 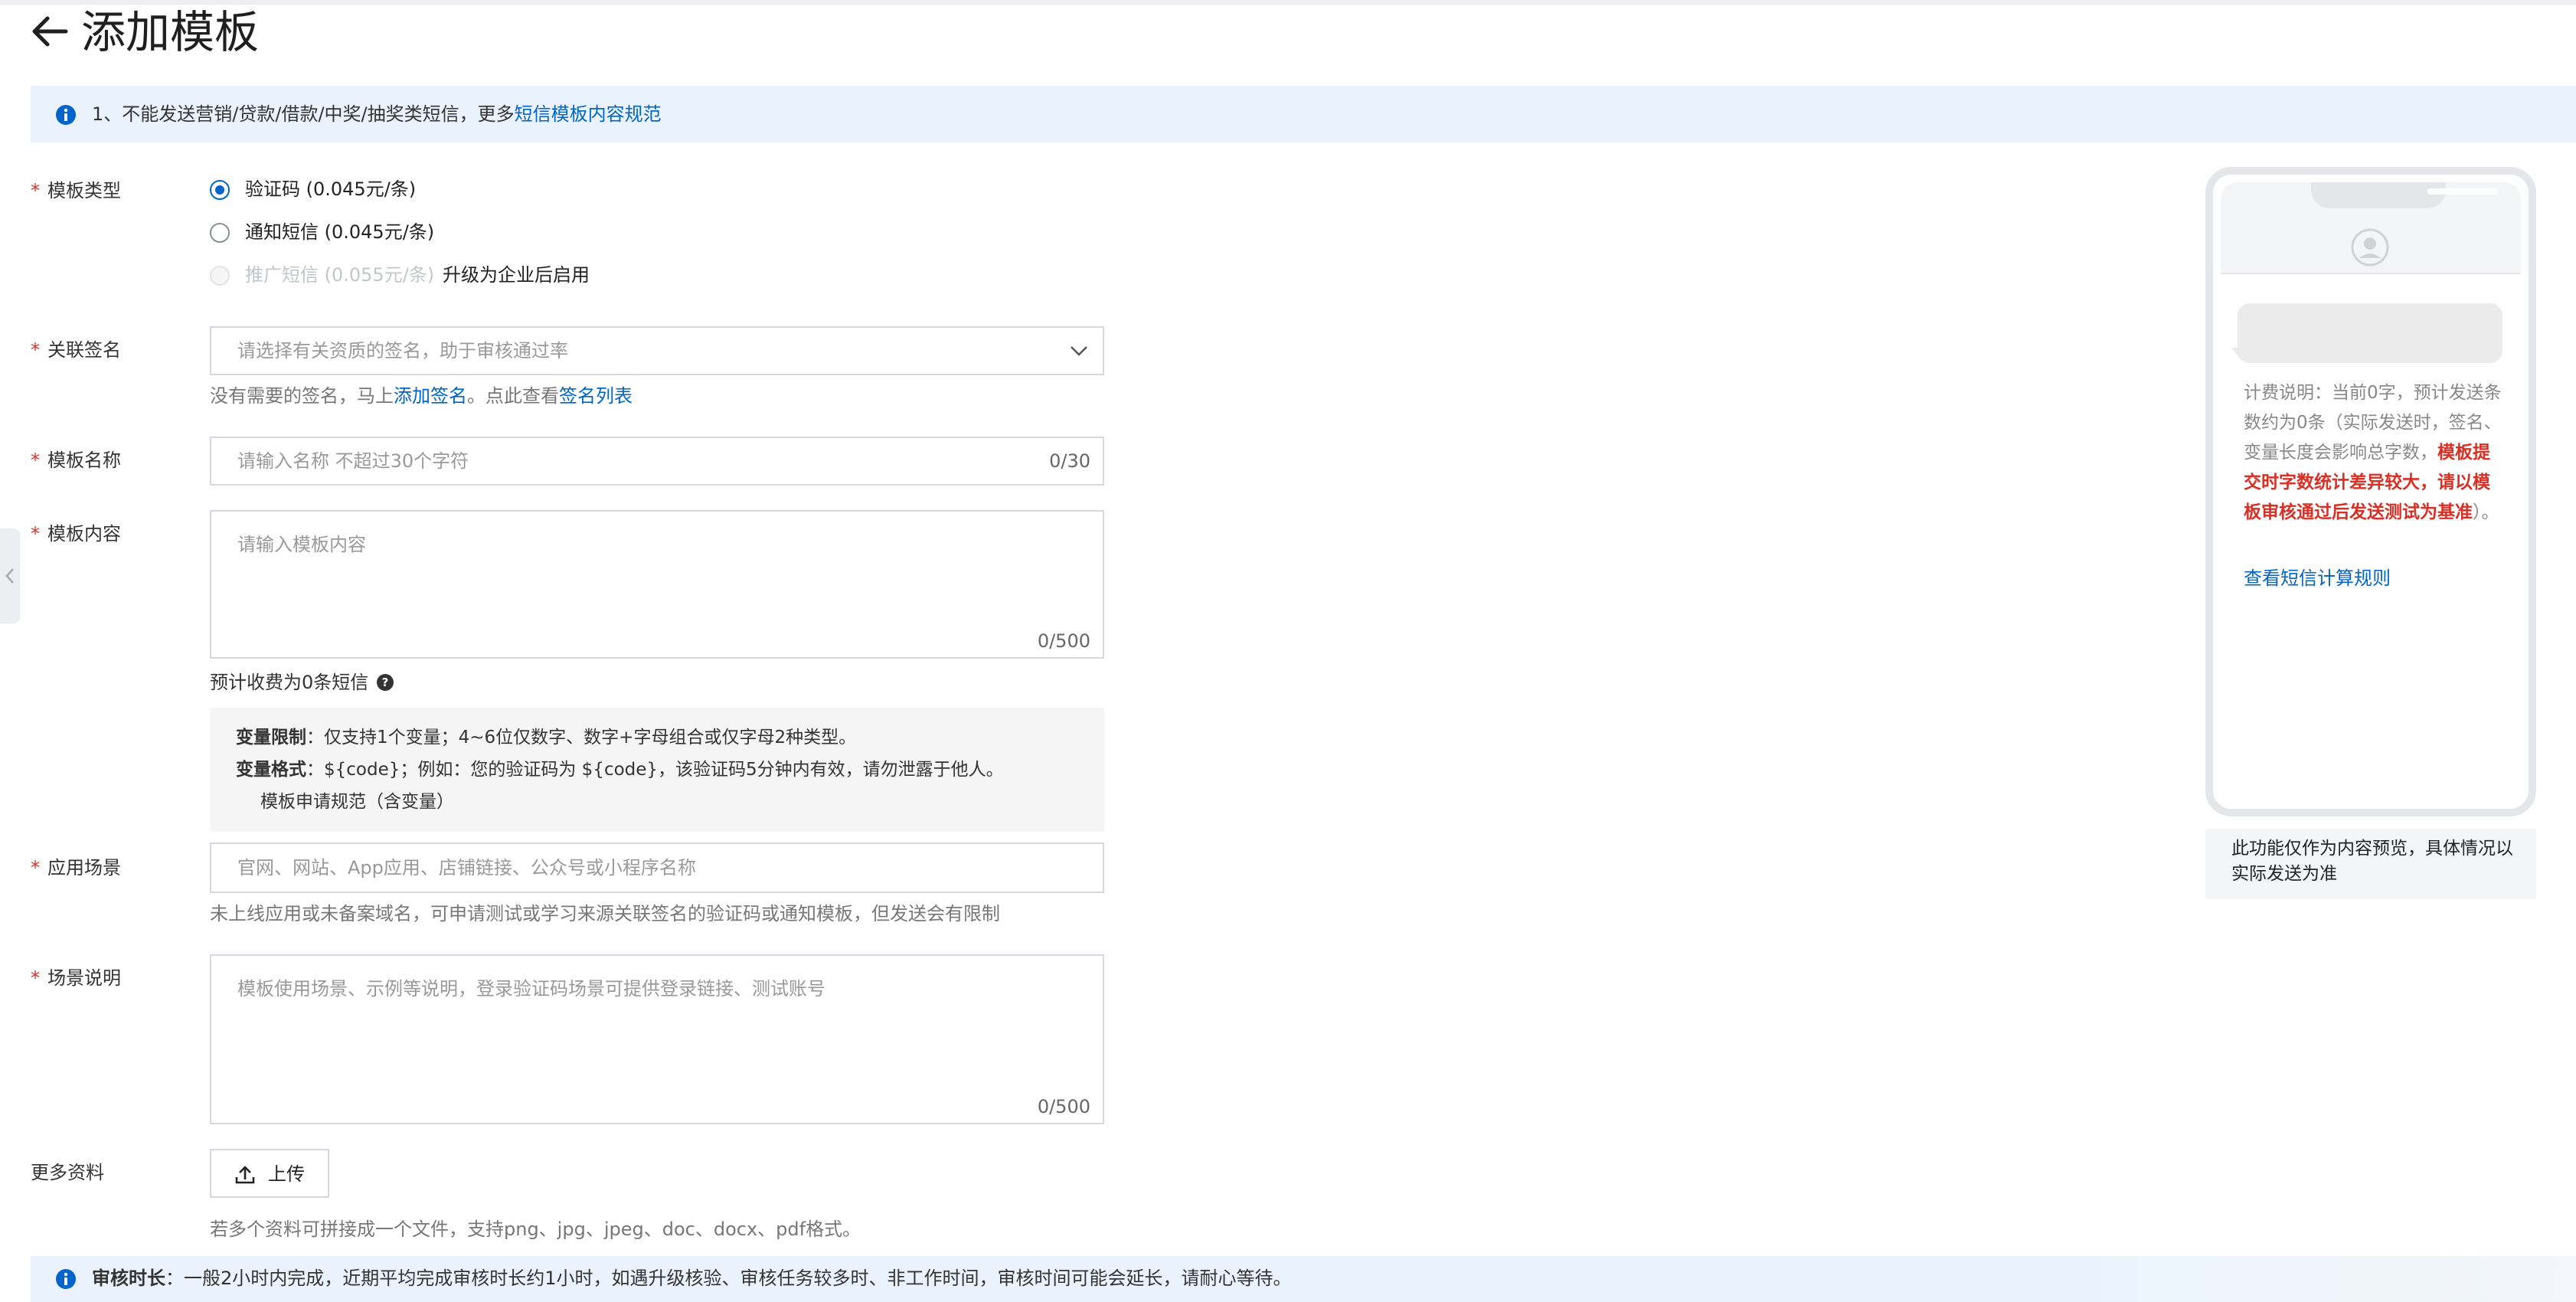 What do you see at coordinates (657, 584) in the screenshot?
I see `template-content-textarea: 请输入模板内容 0/500` at bounding box center [657, 584].